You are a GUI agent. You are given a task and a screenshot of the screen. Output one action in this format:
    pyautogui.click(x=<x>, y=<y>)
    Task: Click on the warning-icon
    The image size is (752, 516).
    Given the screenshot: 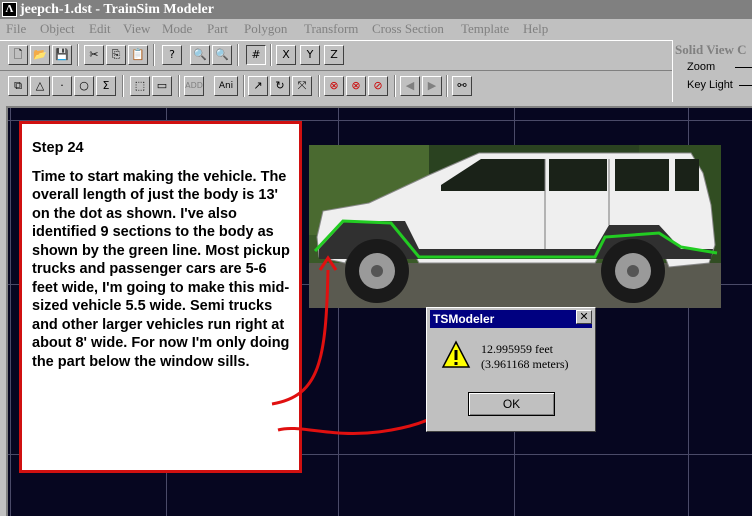 What is the action you would take?
    pyautogui.click(x=456, y=354)
    